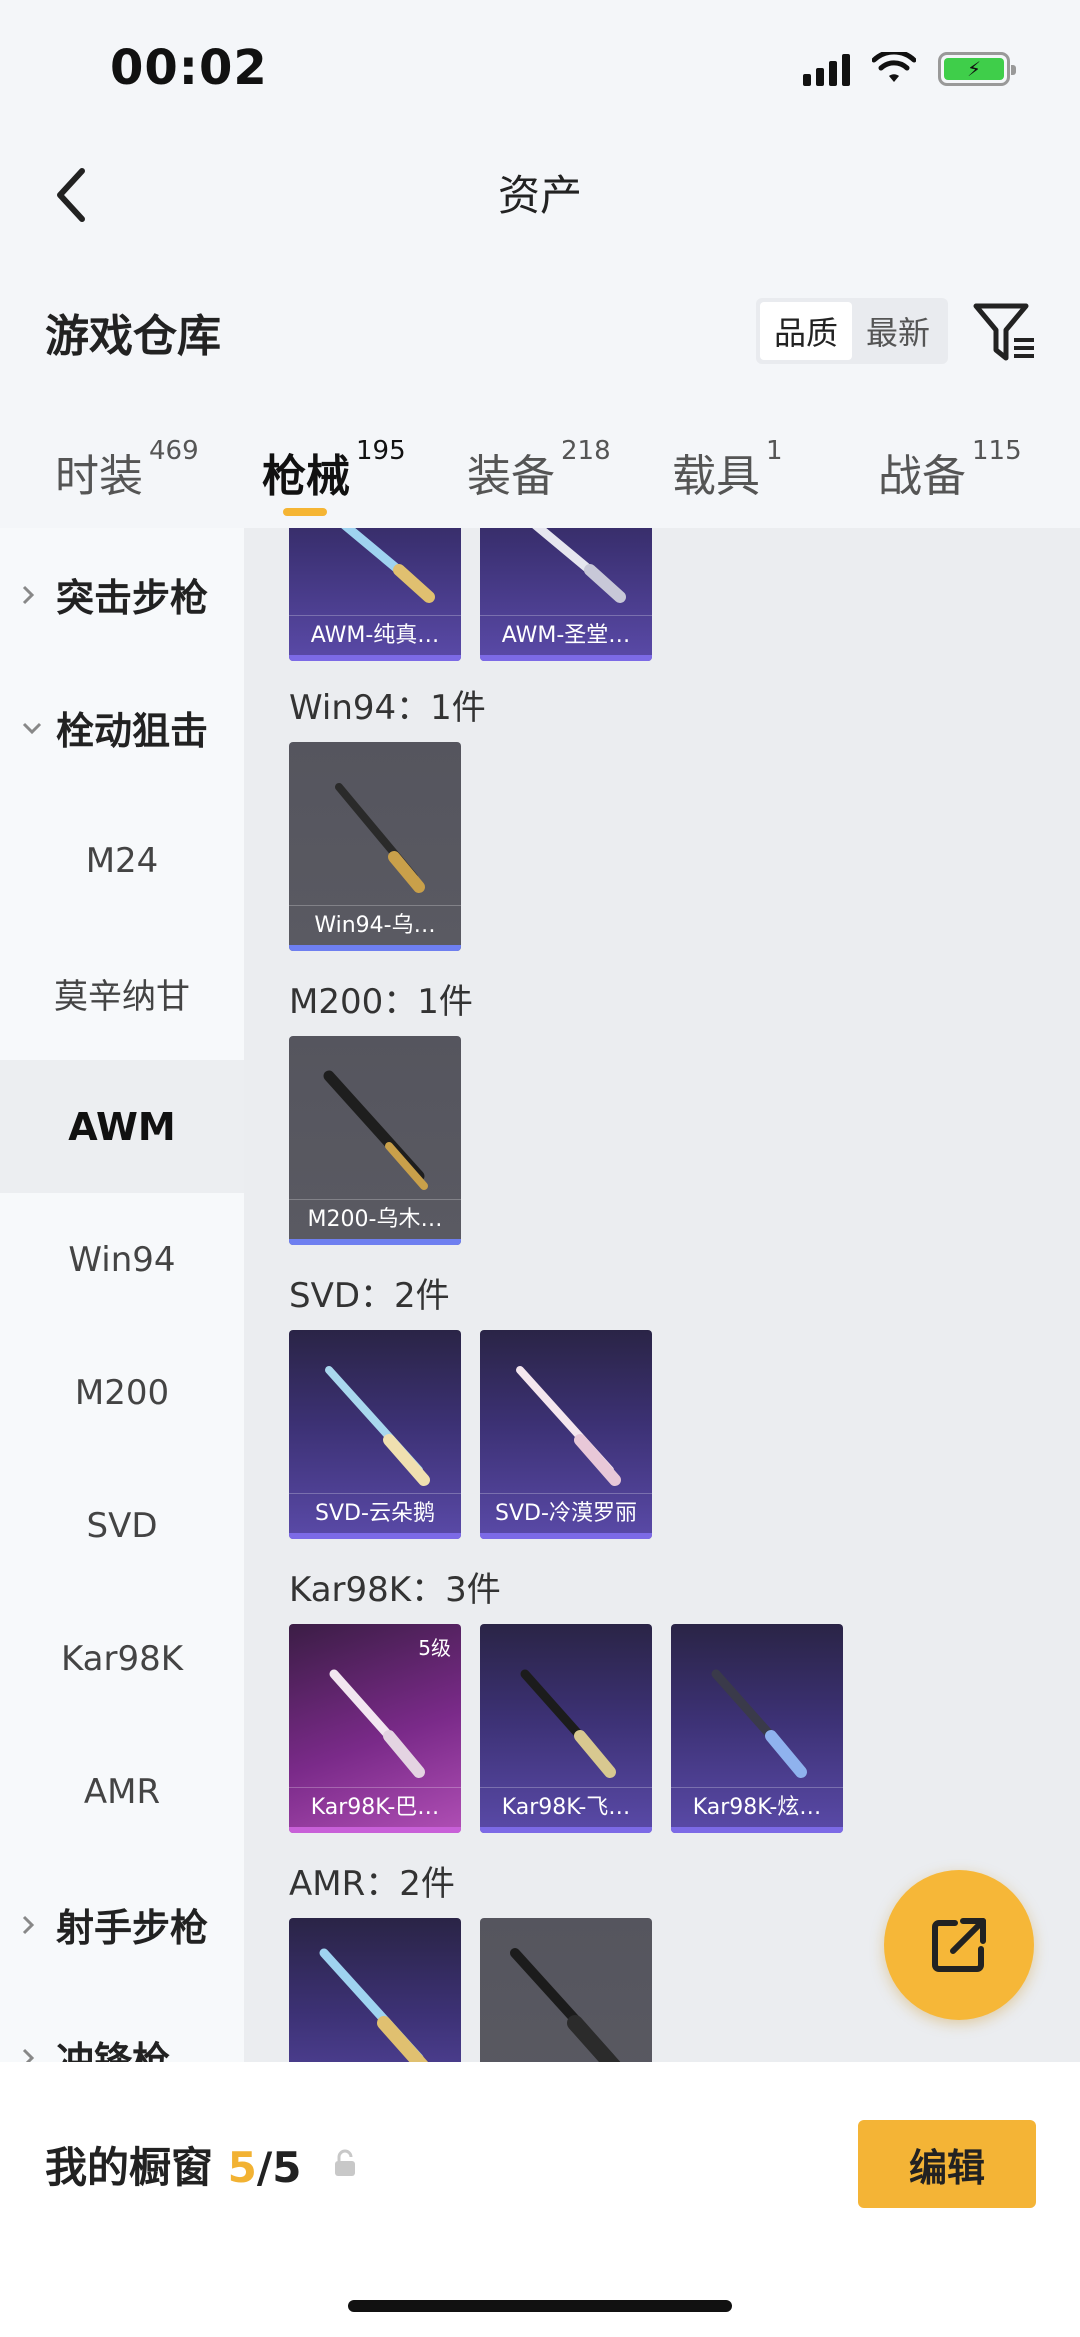 Image resolution: width=1080 pixels, height=2337 pixels. I want to click on showcase-label: 我的橱窗 5/5, so click(173, 2167).